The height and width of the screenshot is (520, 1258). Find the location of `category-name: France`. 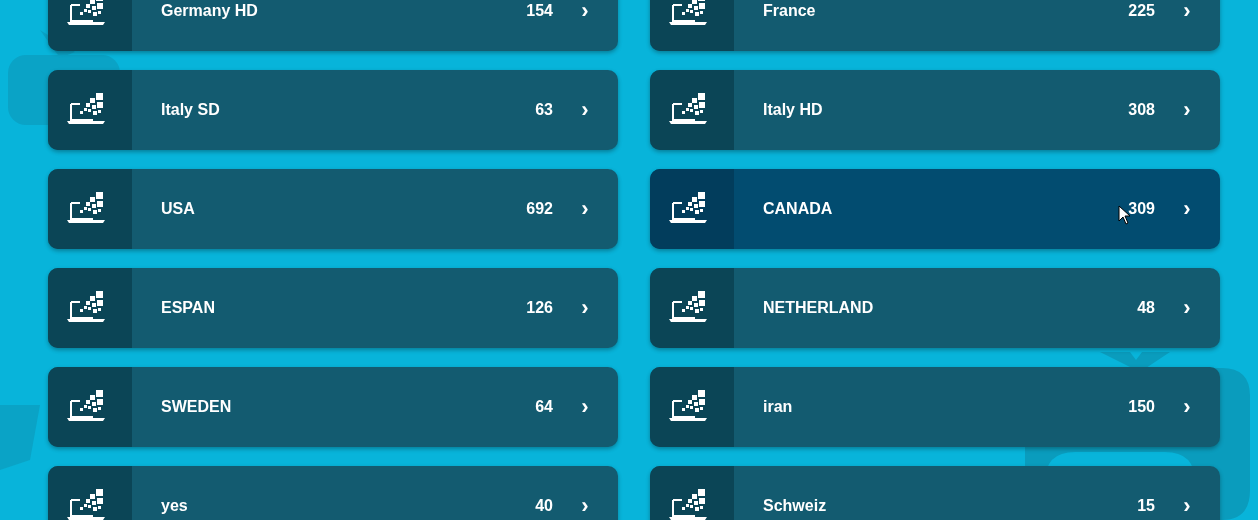

category-name: France is located at coordinates (789, 11).